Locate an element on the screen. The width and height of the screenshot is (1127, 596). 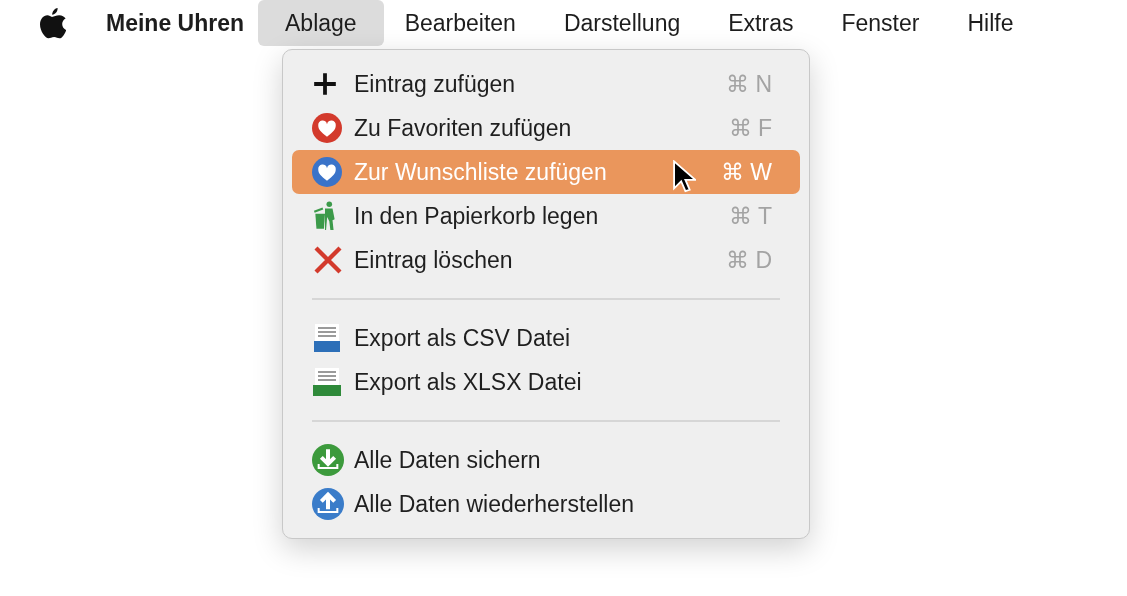
menu-bar-item: Ablage is located at coordinates (321, 23).